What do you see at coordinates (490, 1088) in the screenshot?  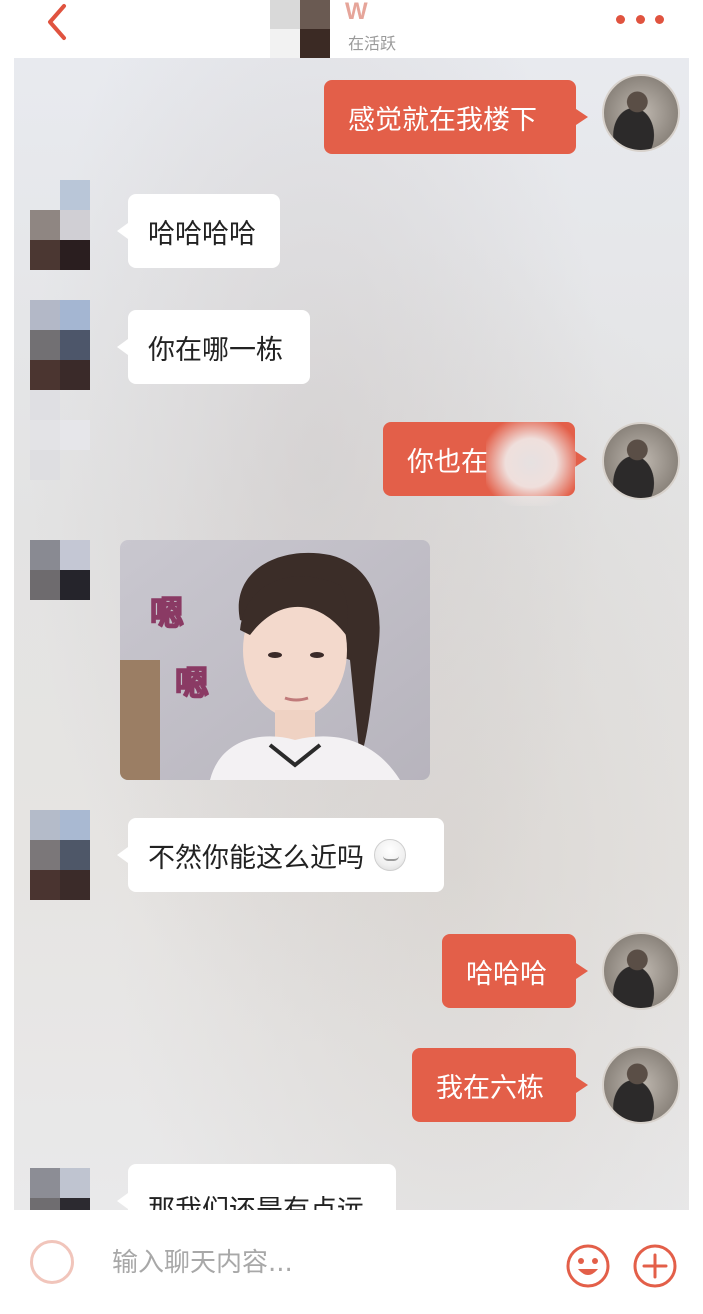 I see `message-text: 我在六栋` at bounding box center [490, 1088].